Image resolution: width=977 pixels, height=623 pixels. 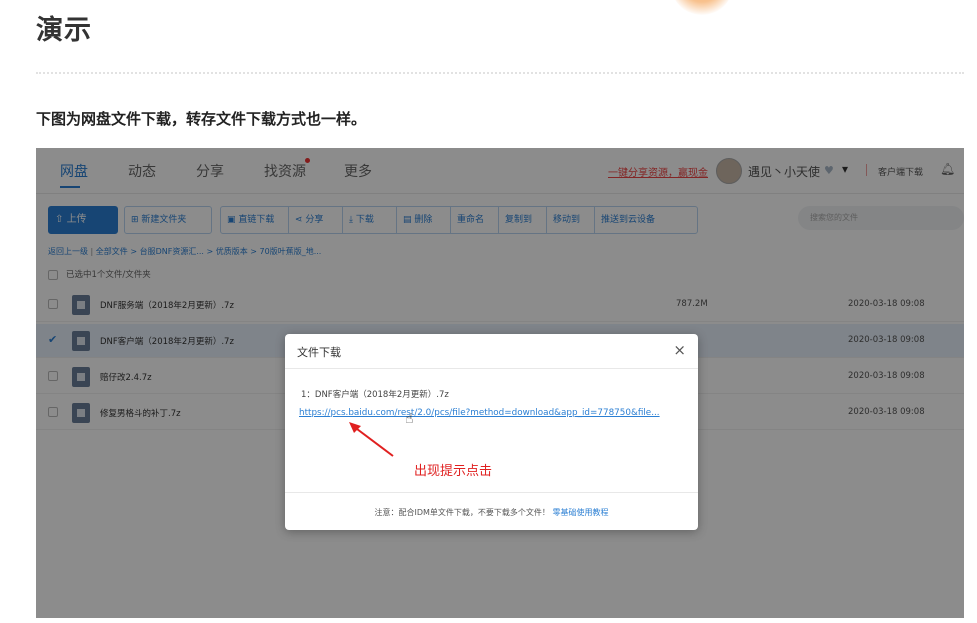 I want to click on tutorial-link: 零基础使用教程, so click(x=580, y=512).